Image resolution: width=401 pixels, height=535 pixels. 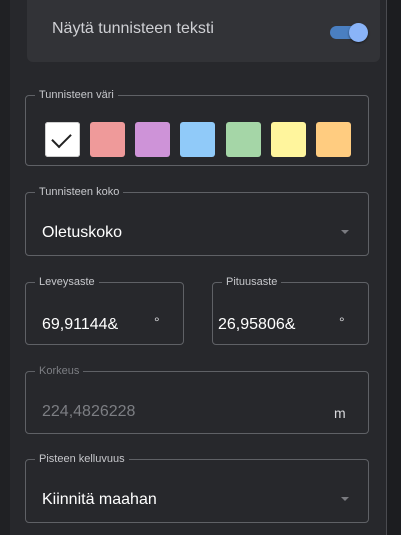 What do you see at coordinates (104, 311) in the screenshot?
I see `latitude-field: Leveysaste 69,91144& °` at bounding box center [104, 311].